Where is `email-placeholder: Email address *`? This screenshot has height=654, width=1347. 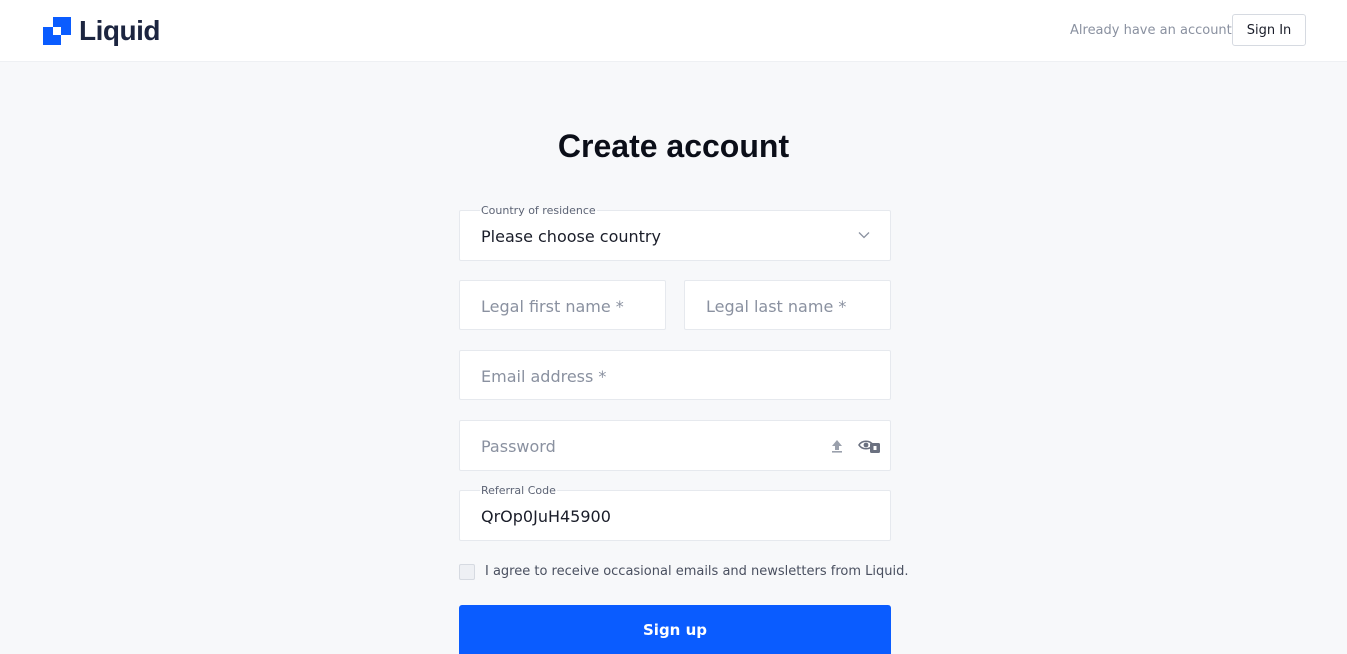
email-placeholder: Email address * is located at coordinates (544, 376).